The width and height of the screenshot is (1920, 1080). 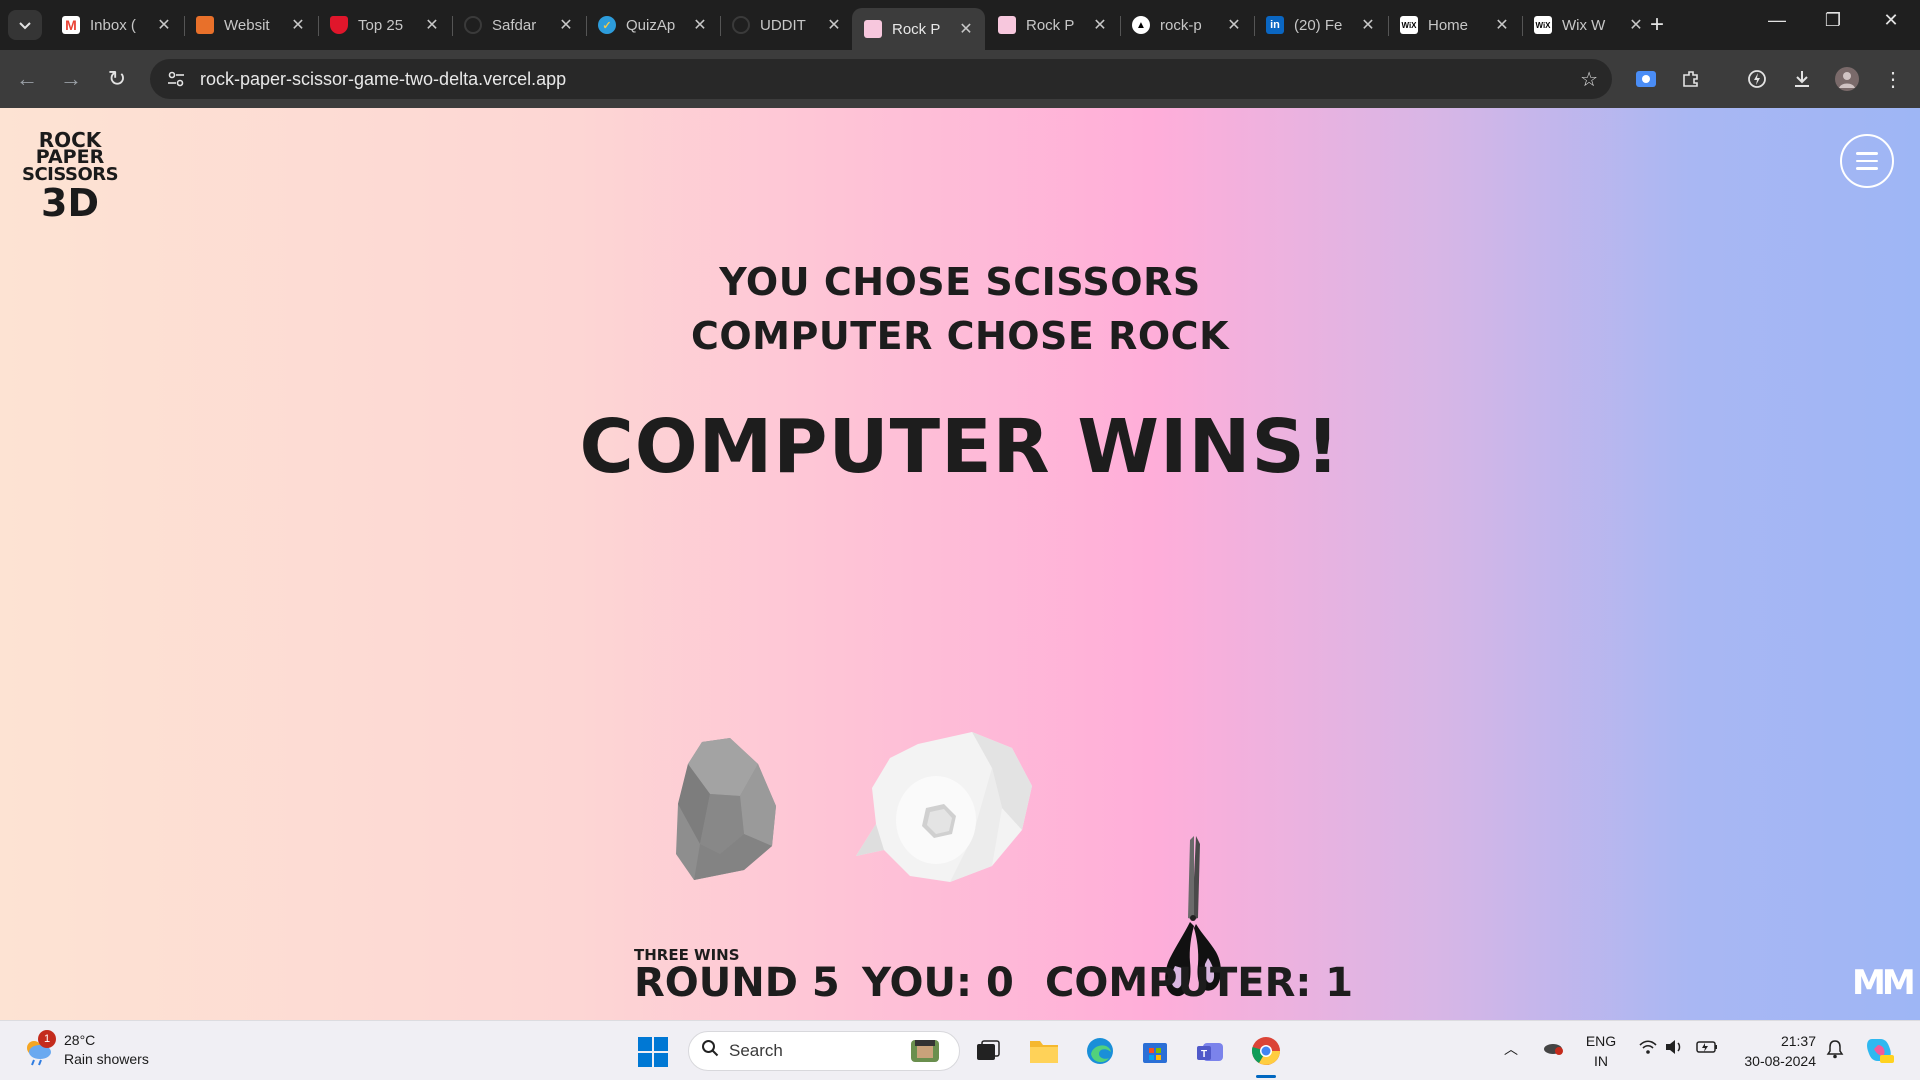 I want to click on clock-time: 21:37, so click(x=1798, y=1041).